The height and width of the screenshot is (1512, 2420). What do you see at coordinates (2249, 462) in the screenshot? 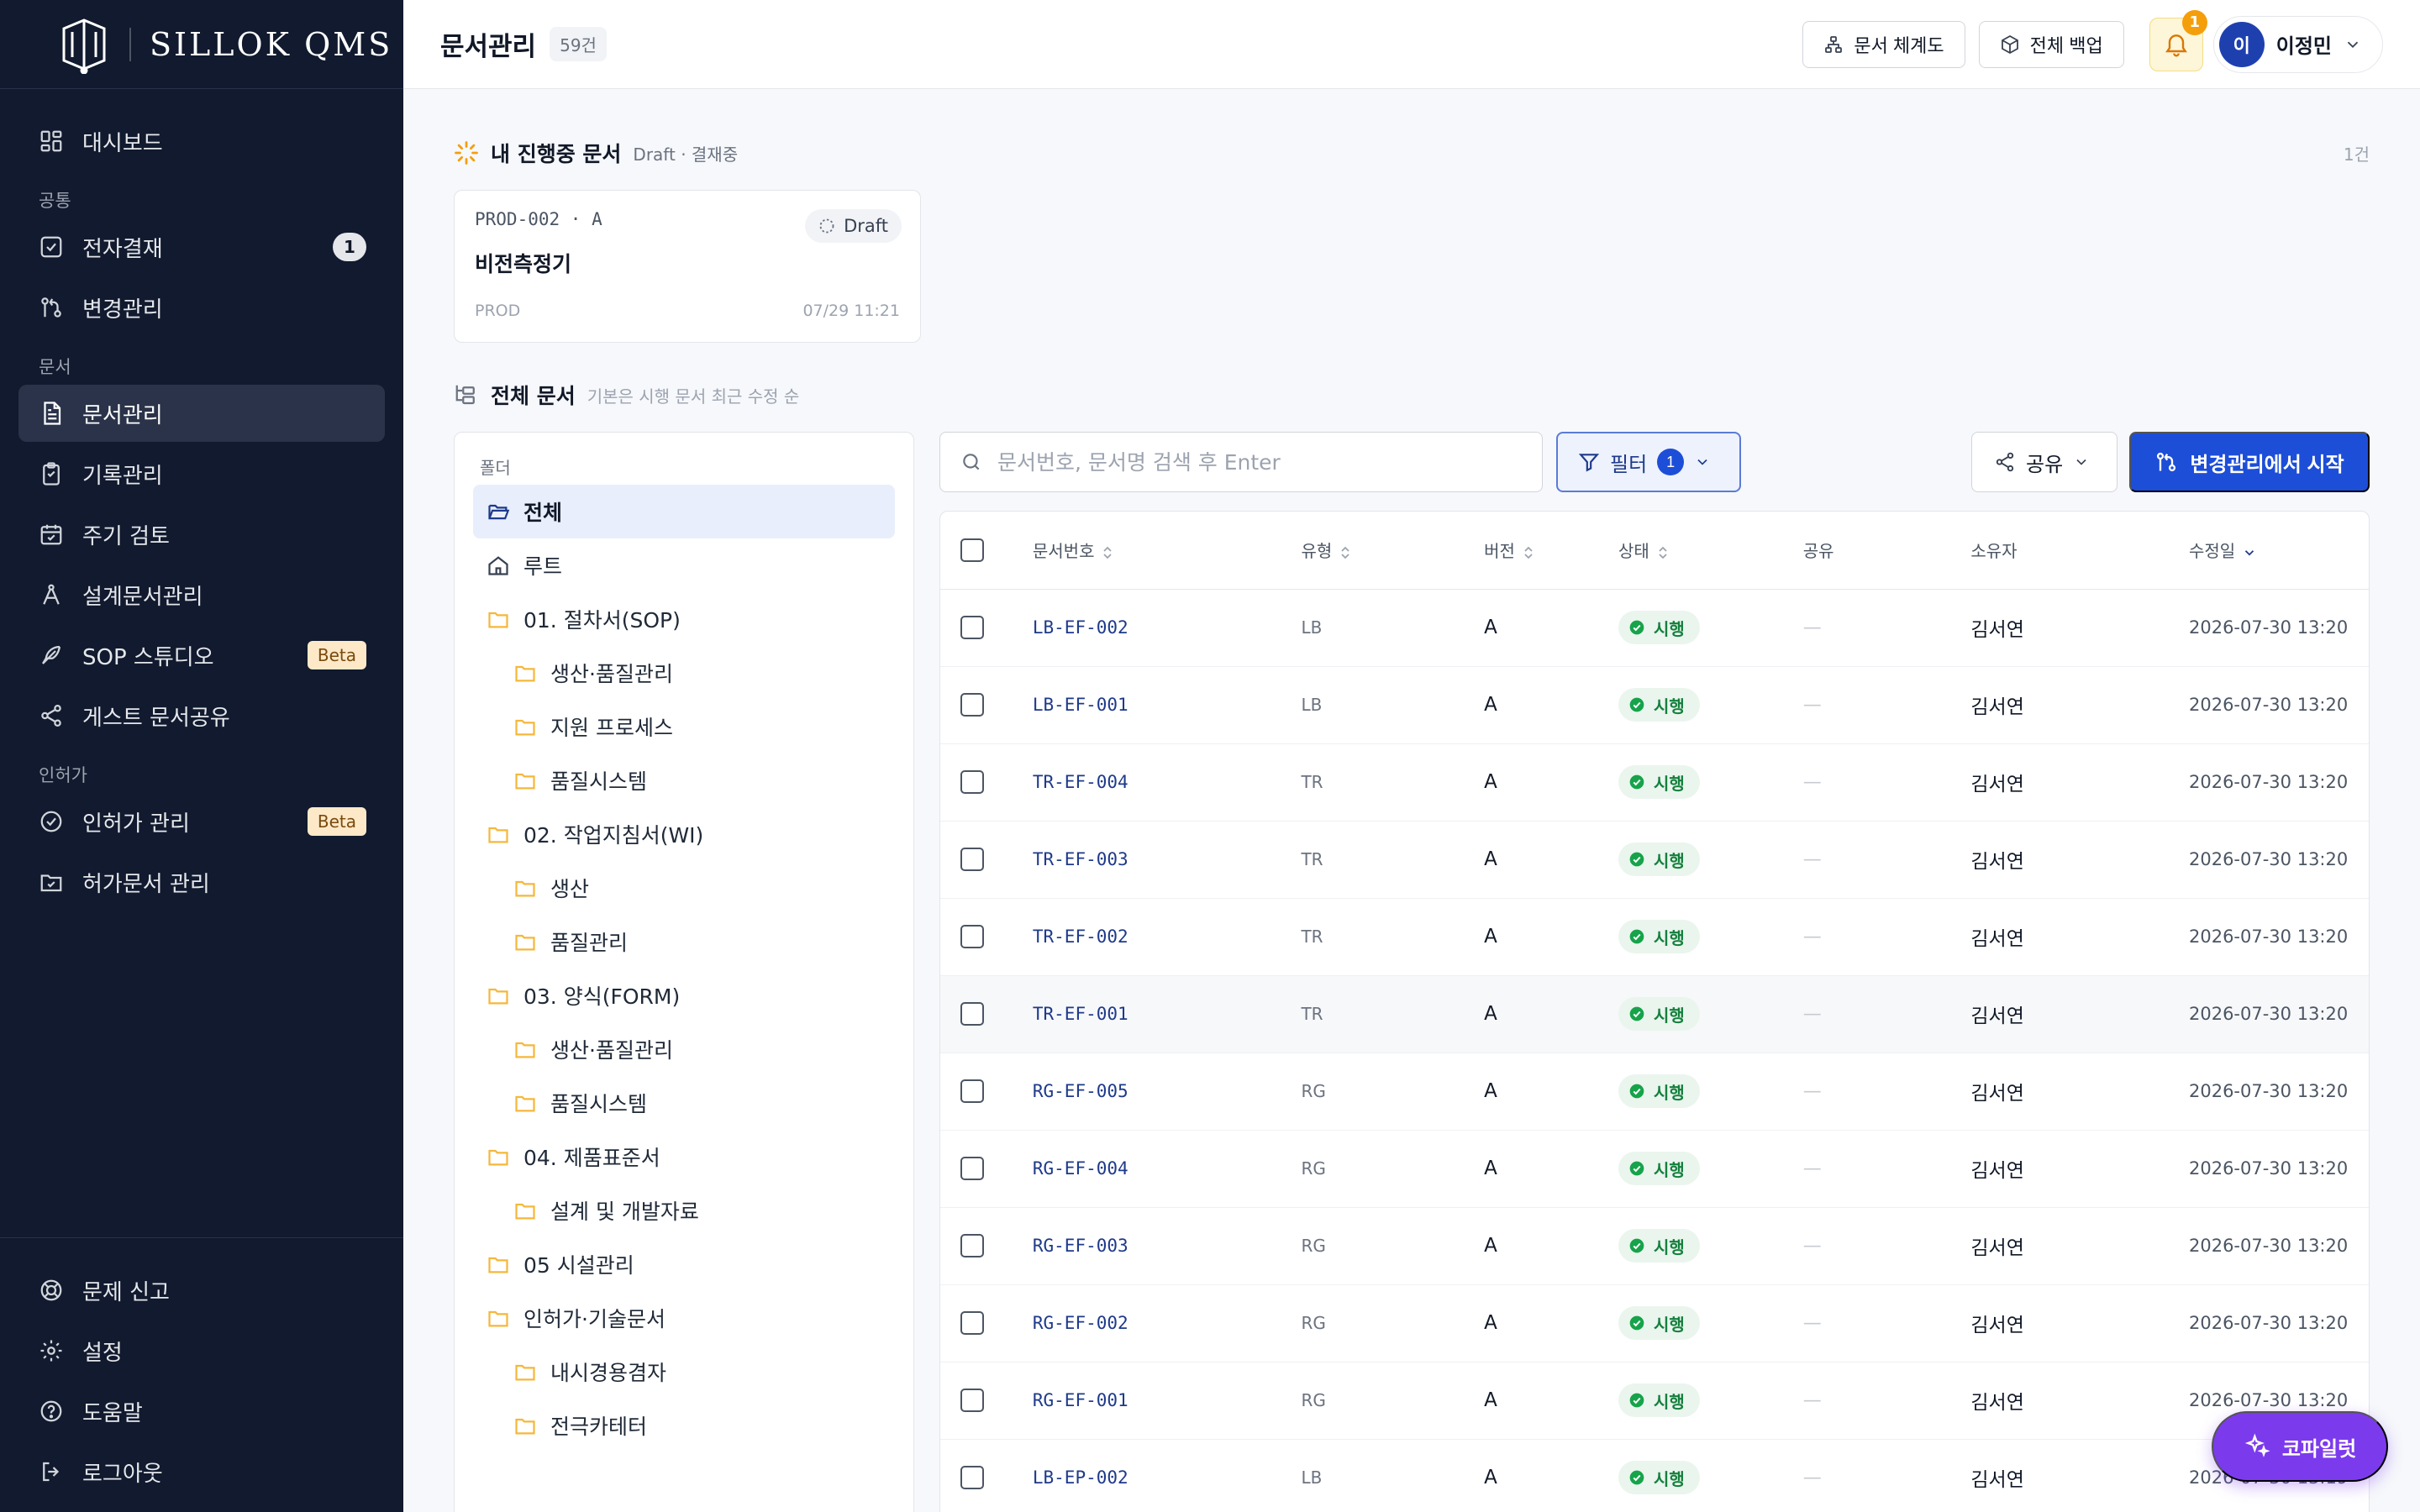
I see `start-from-change-button: 변경관리에서 시작` at bounding box center [2249, 462].